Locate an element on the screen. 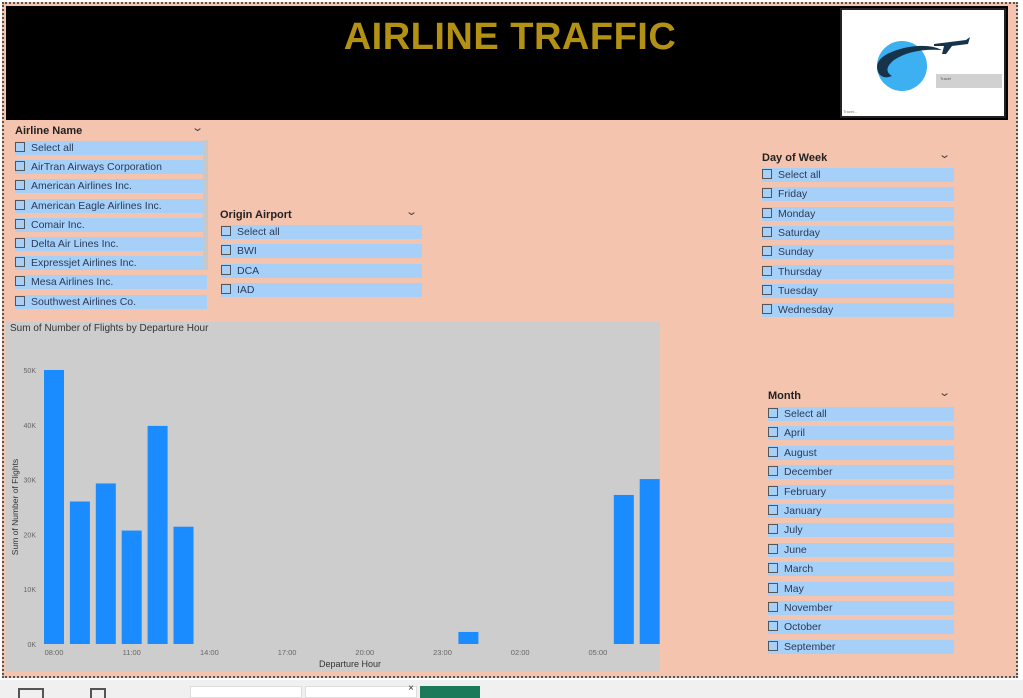  slicer-item-month: March is located at coordinates (861, 569).